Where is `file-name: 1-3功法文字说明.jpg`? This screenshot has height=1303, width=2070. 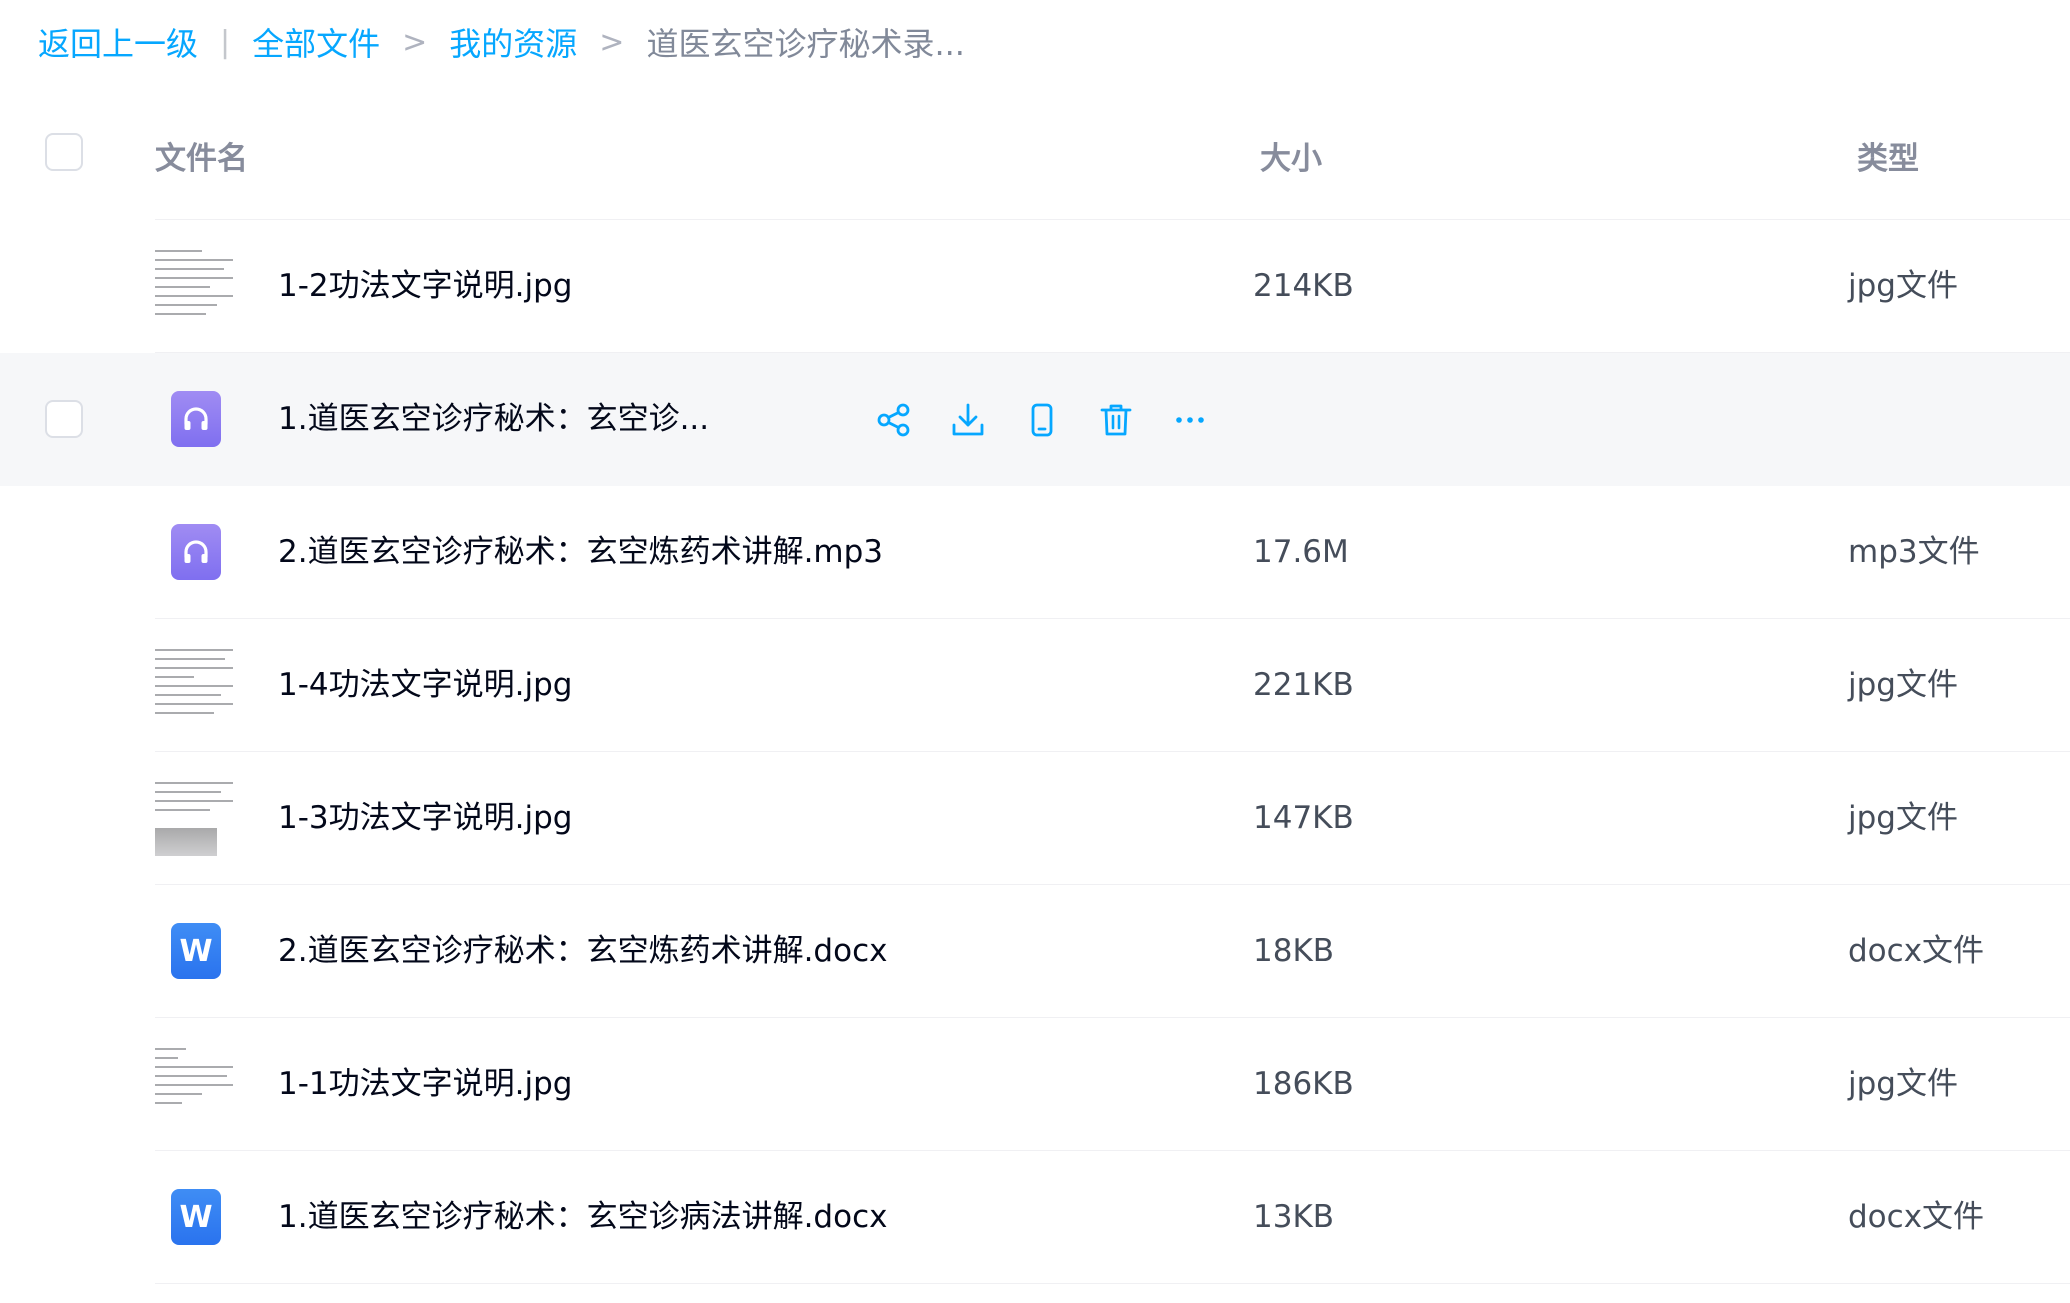
file-name: 1-3功法文字说明.jpg is located at coordinates (425, 818).